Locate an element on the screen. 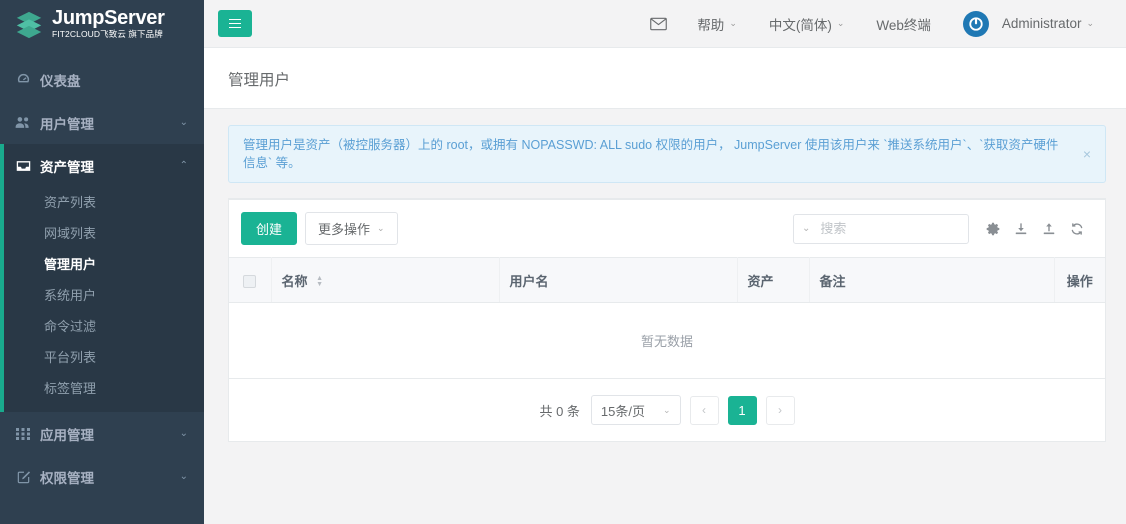 The image size is (1126, 524). page-title: 管理用户 is located at coordinates (259, 80).